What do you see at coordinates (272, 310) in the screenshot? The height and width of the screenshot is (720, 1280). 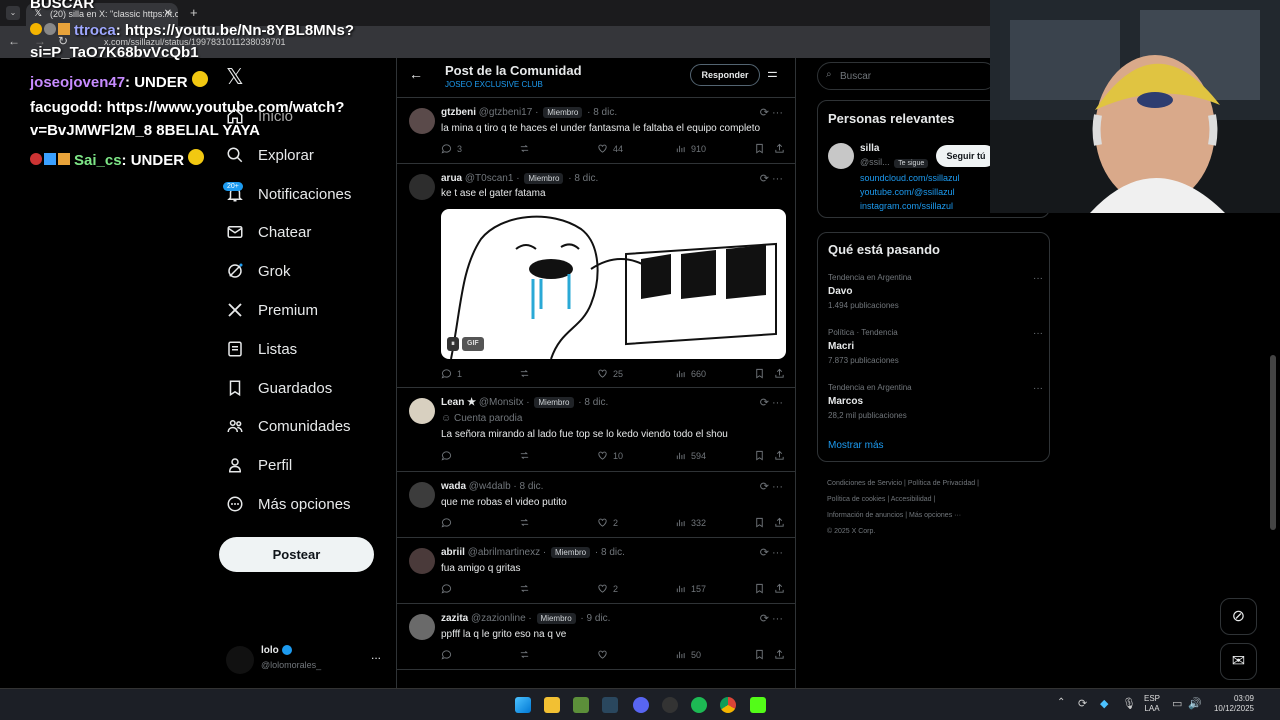 I see `nav-item-premium: Premium` at bounding box center [272, 310].